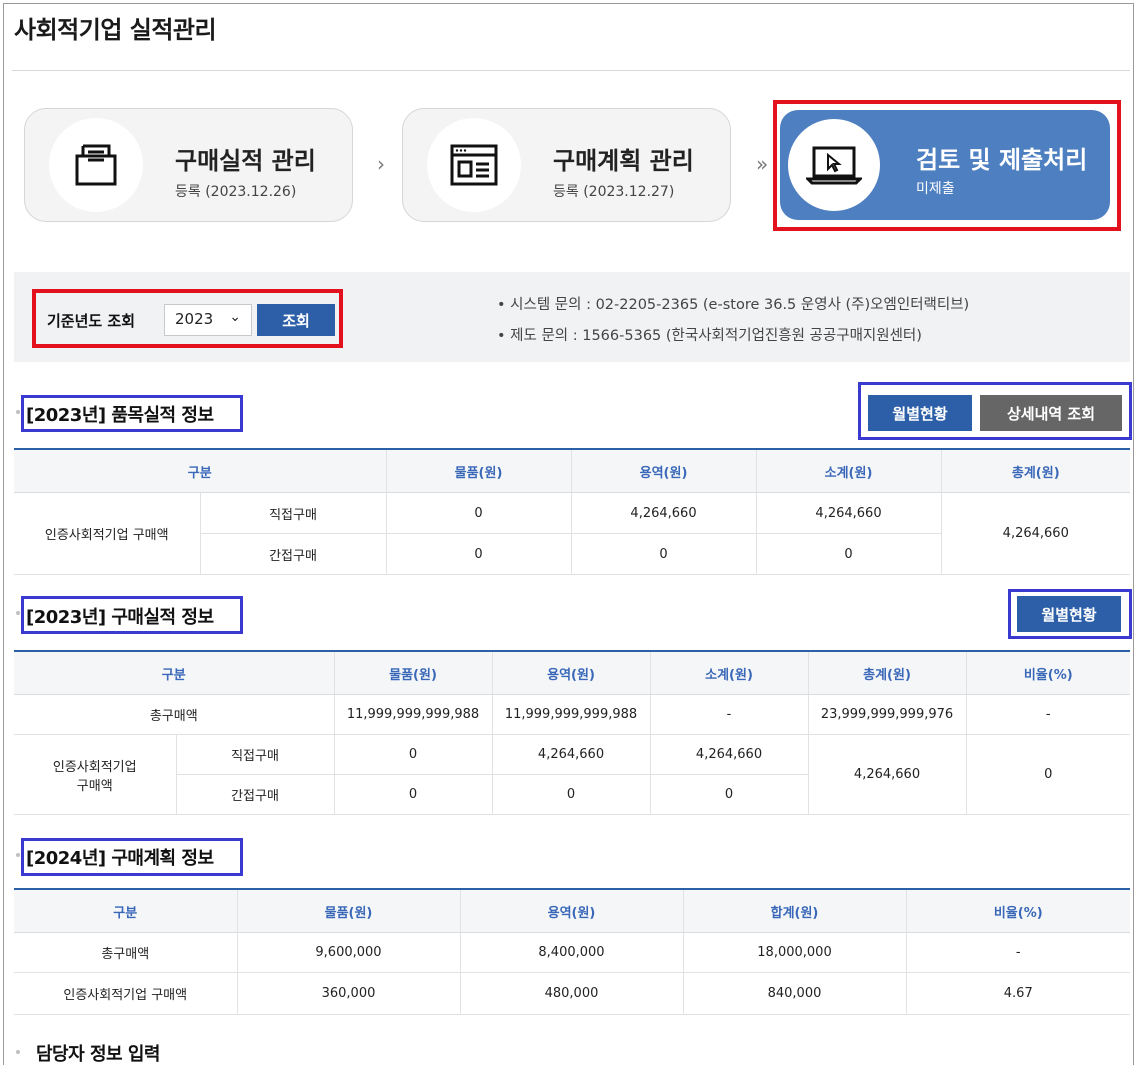  I want to click on step-purchase-plan: 구매계획 관리 등록 (2023.12.27), so click(566, 165).